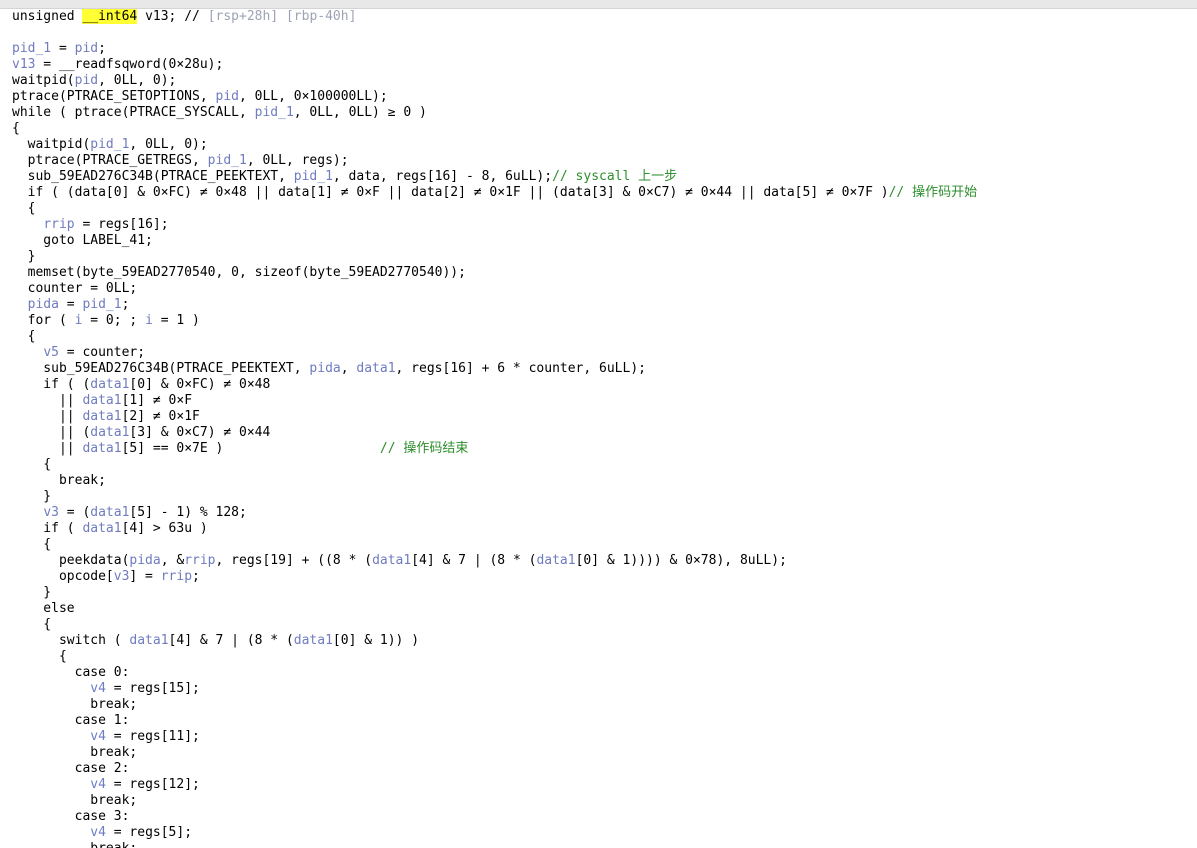  I want to click on code-line: v4 = regs[11];, so click(494, 737).